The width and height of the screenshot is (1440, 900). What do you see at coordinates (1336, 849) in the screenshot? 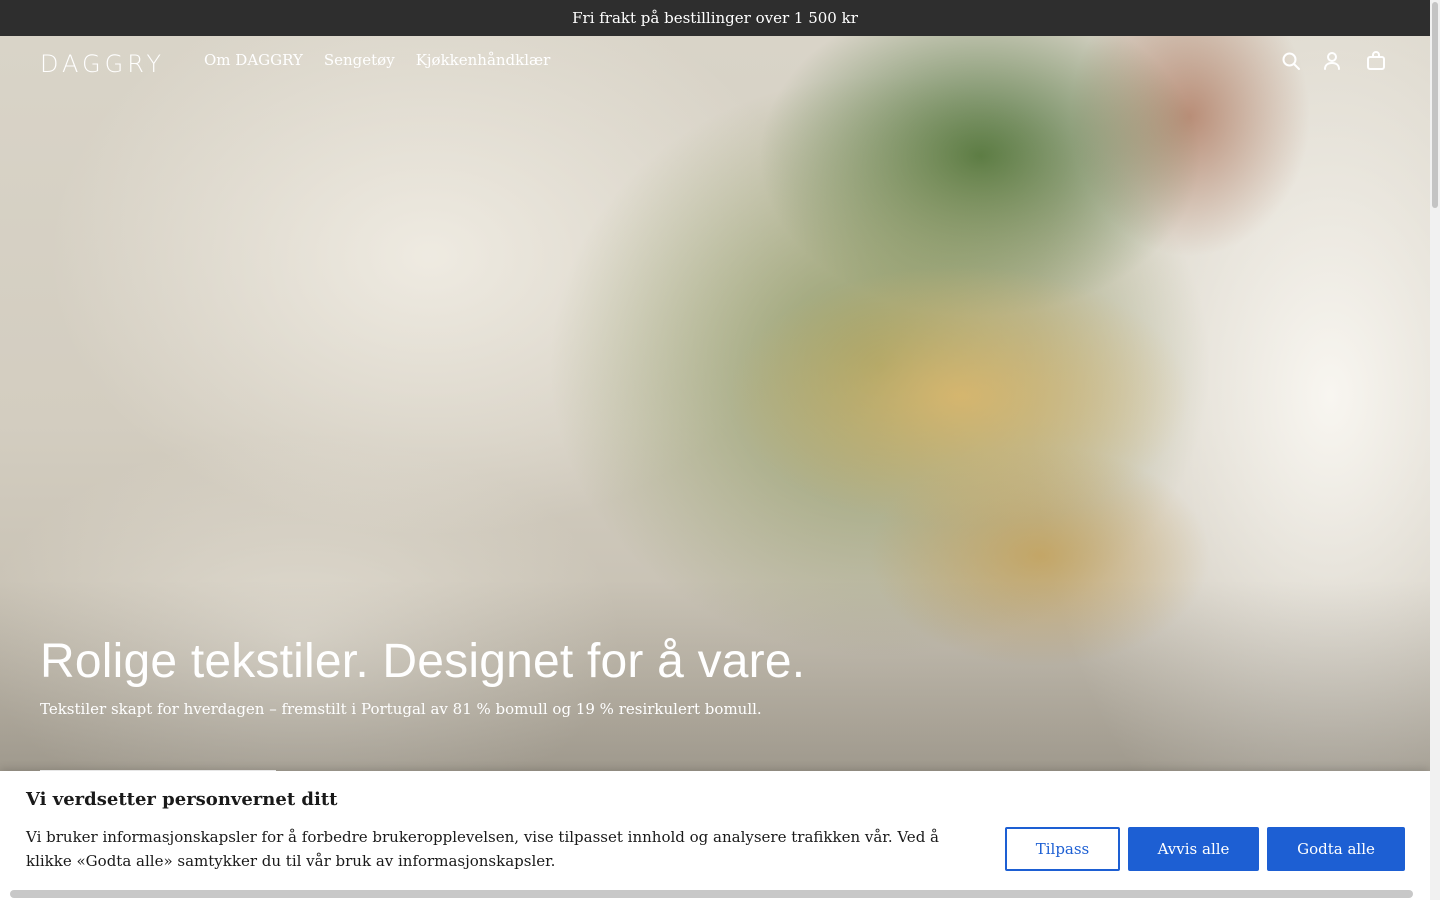
I see `accept-all-button: Godta alle` at bounding box center [1336, 849].